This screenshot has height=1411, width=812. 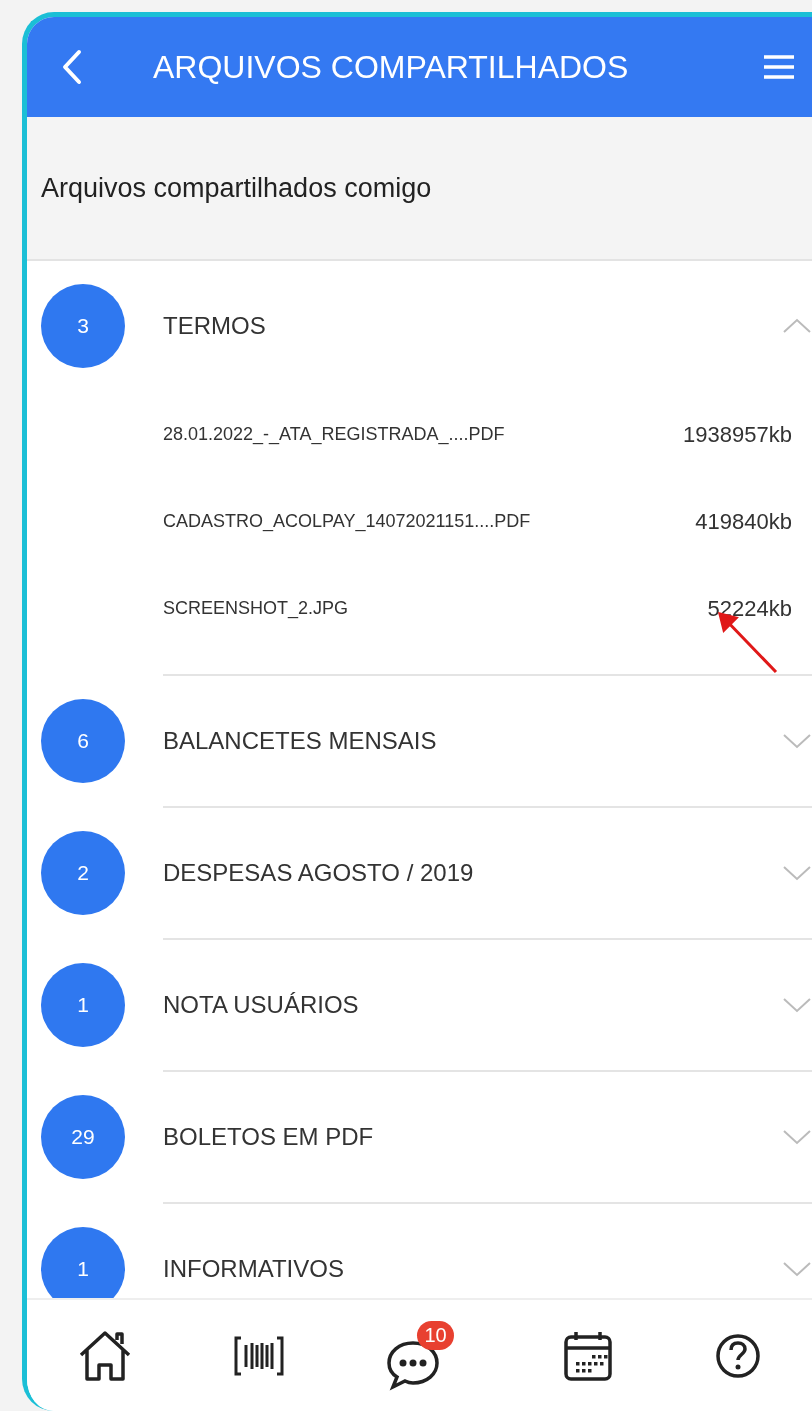 What do you see at coordinates (391, 67) in the screenshot?
I see `screen-title: ARQUIVOS COMPARTILHADOS` at bounding box center [391, 67].